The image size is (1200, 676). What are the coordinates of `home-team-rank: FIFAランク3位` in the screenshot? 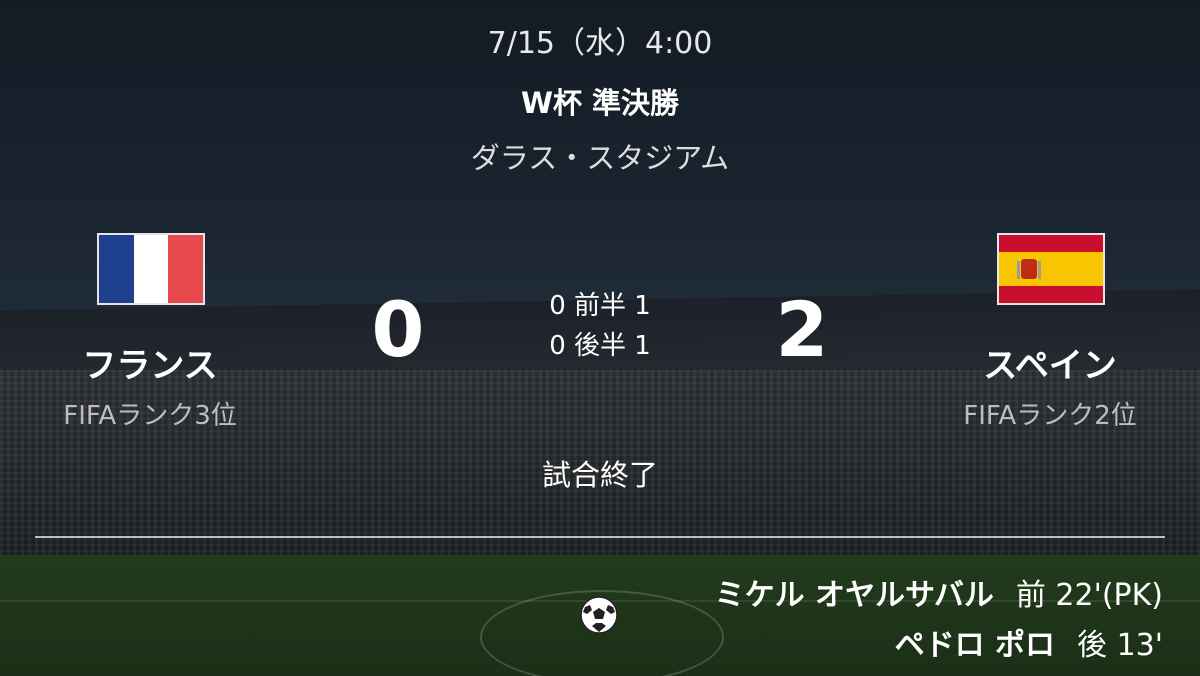 It's located at (150, 416).